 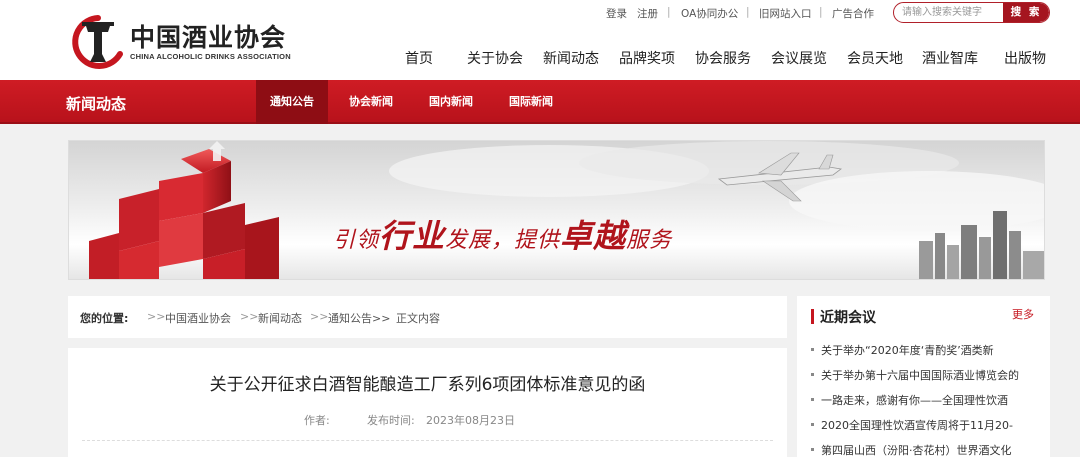 I want to click on old-site-link: 旧网站入口, so click(x=785, y=13).